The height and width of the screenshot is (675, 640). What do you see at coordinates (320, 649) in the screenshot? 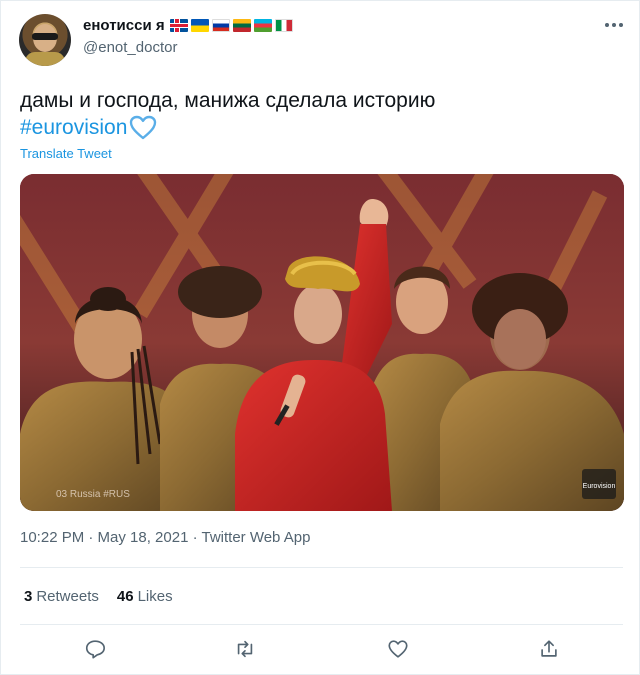
I see `tweet-action-bar` at bounding box center [320, 649].